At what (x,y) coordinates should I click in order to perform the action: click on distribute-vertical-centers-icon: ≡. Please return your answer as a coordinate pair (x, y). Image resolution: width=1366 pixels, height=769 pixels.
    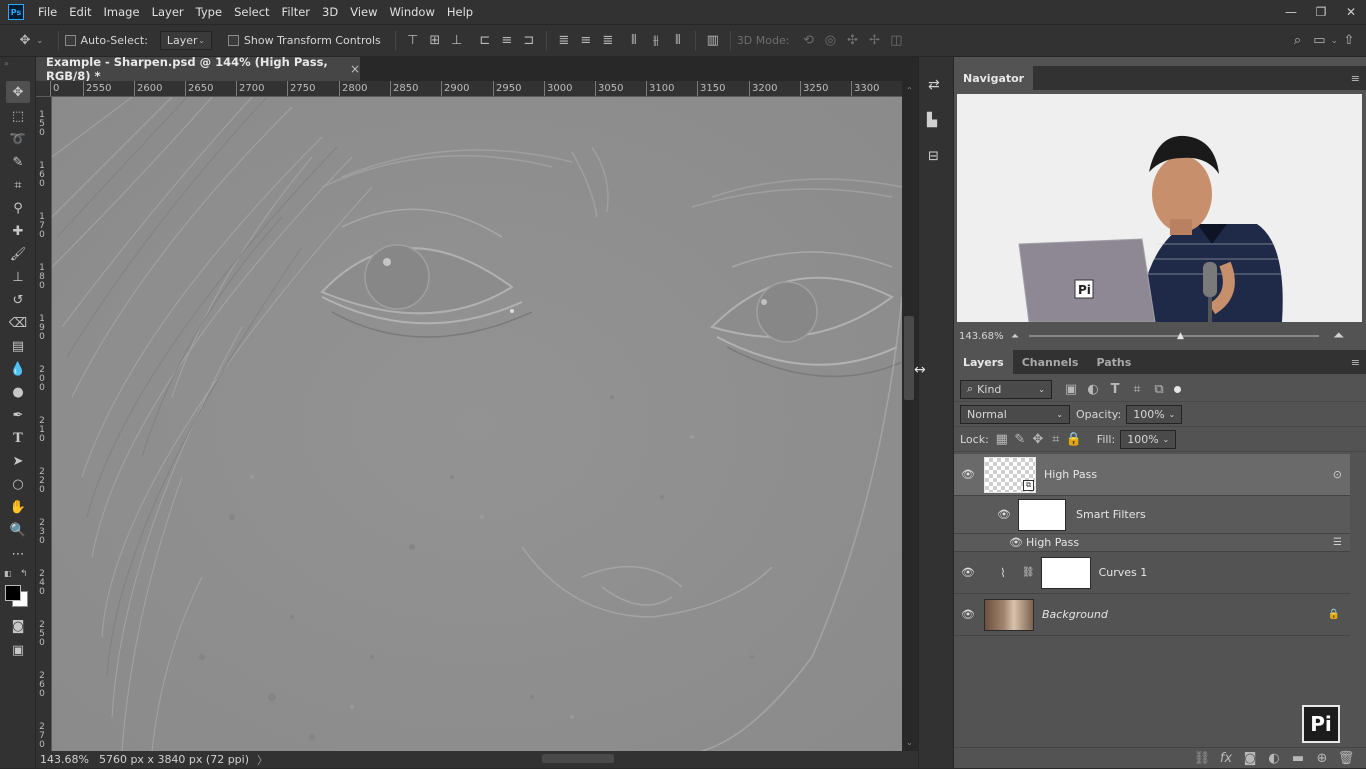
    Looking at the image, I should click on (586, 41).